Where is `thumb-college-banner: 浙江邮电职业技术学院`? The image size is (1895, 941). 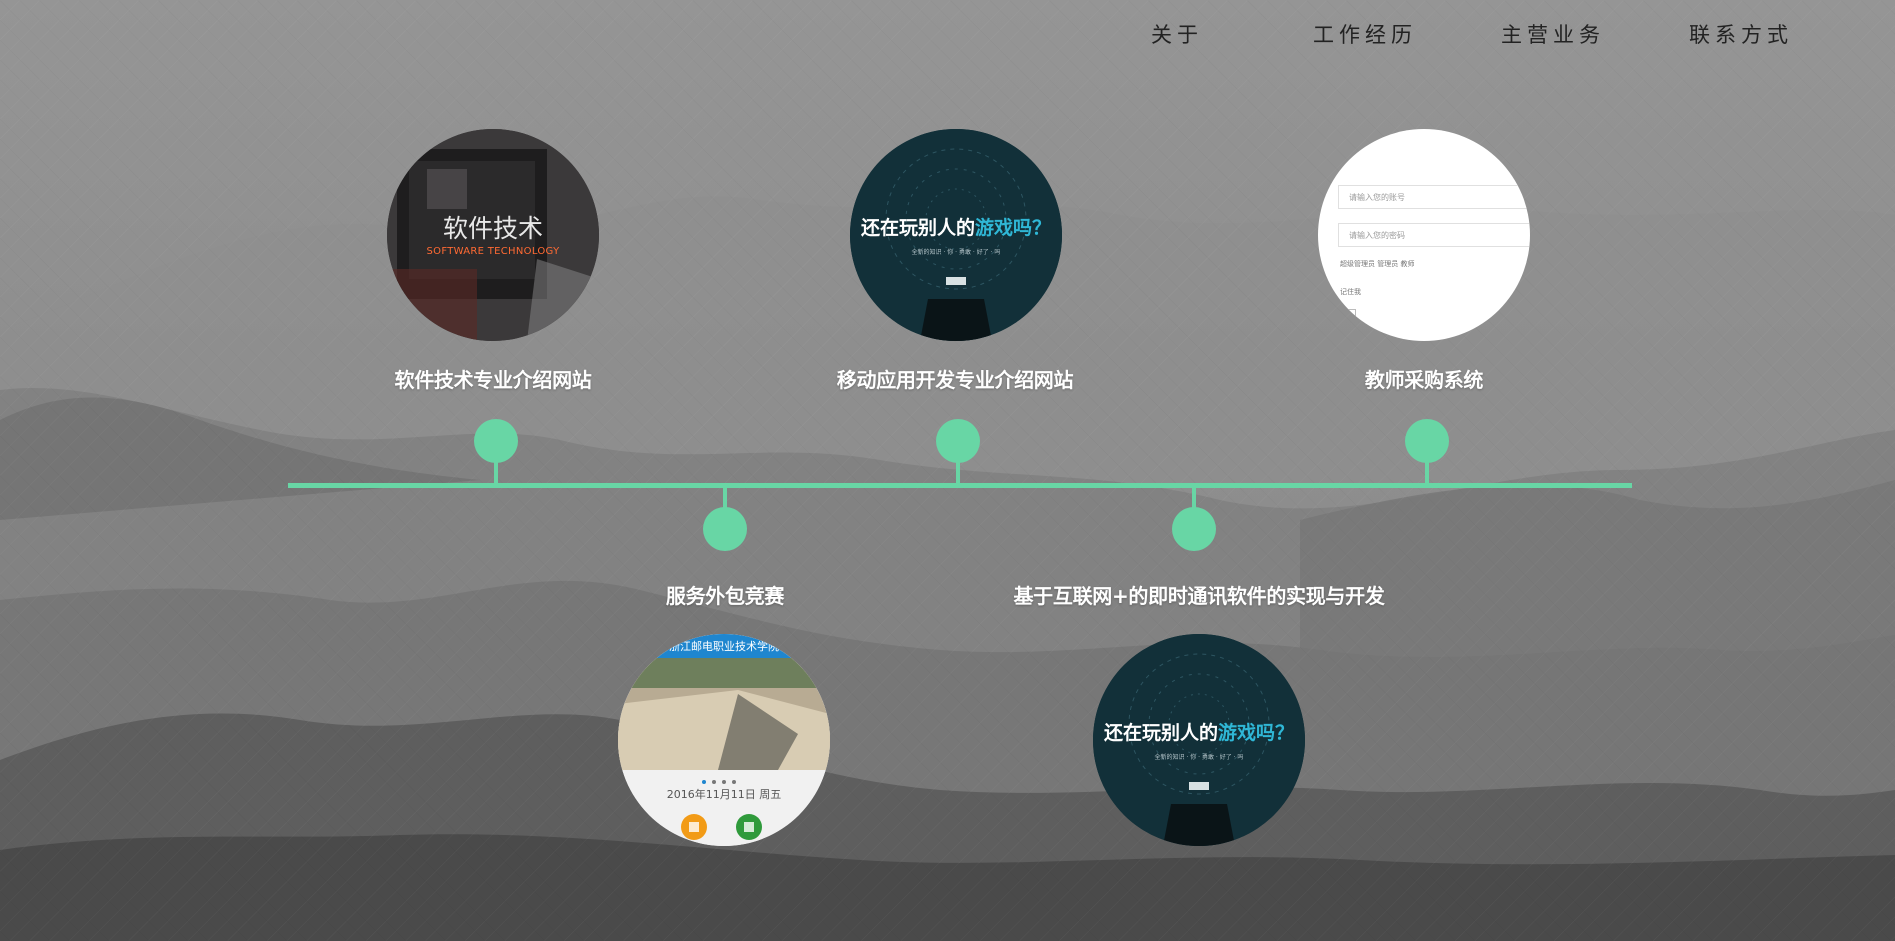
thumb-college-banner: 浙江邮电职业技术学院 is located at coordinates (724, 646).